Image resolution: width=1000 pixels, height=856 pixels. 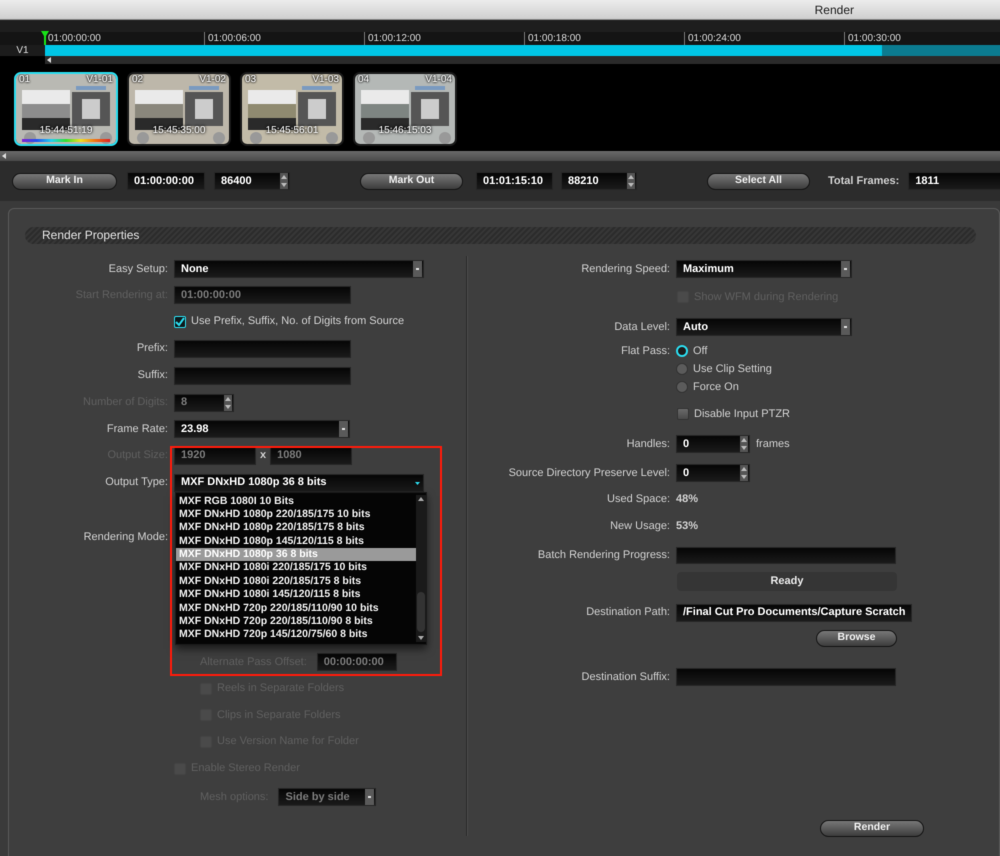 I want to click on field-label: Batch Rendering Progress:, so click(x=603, y=555).